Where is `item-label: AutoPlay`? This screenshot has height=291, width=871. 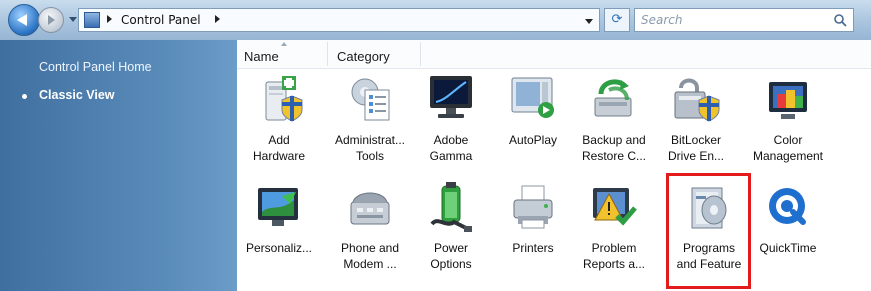
item-label: AutoPlay is located at coordinates (533, 140).